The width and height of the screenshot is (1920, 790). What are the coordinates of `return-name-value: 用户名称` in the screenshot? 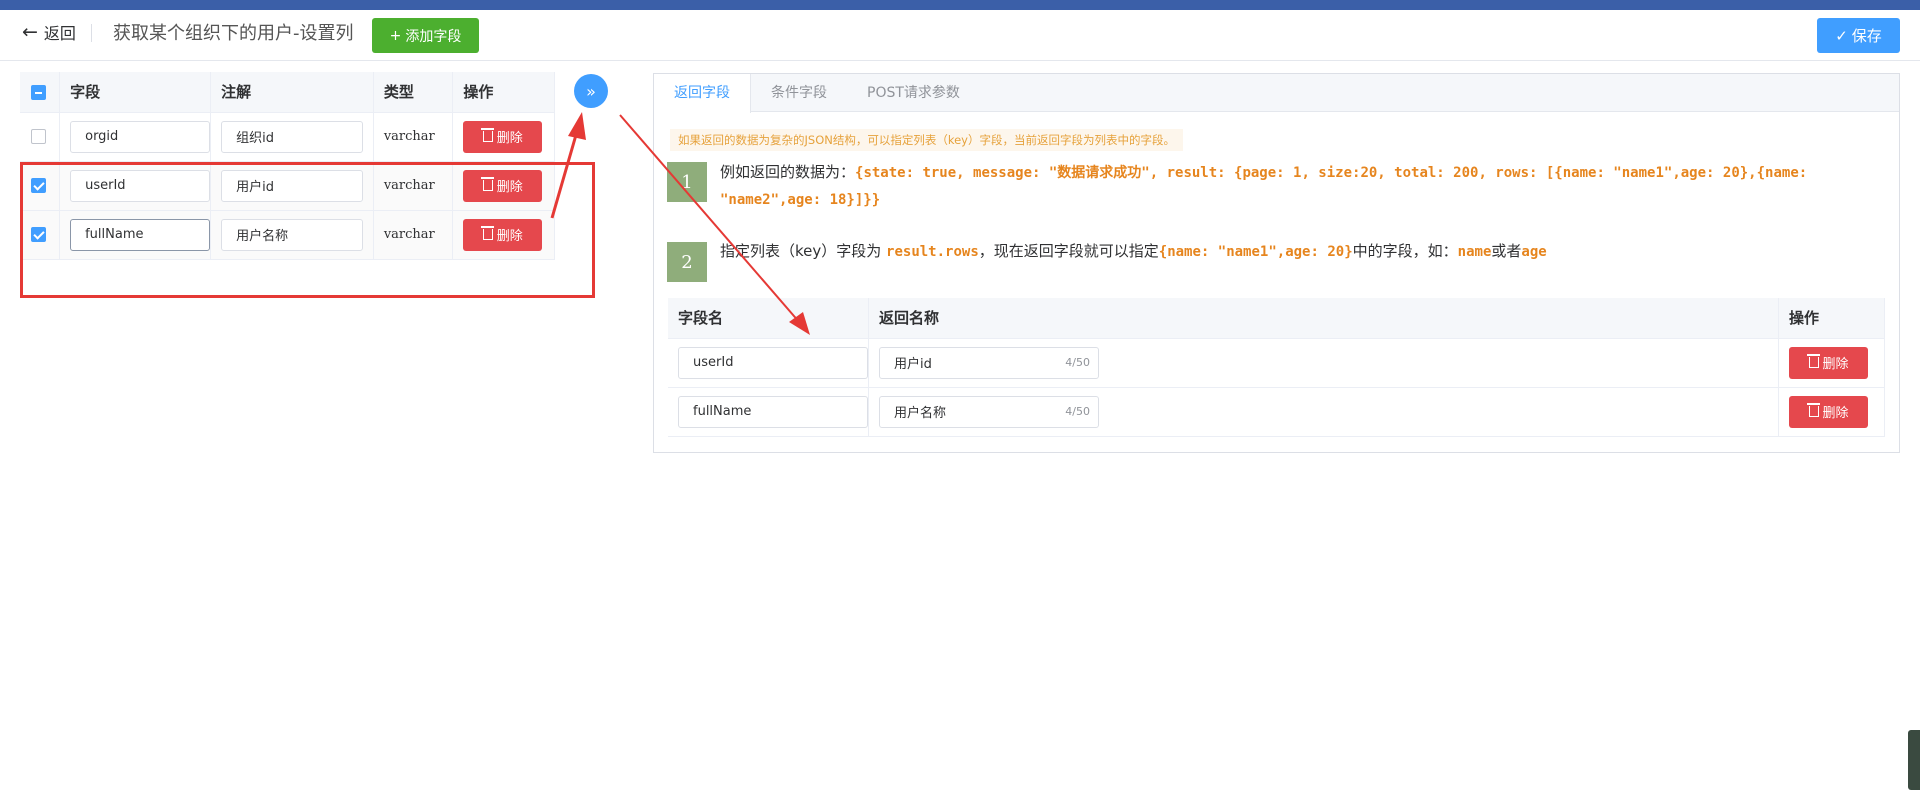 It's located at (920, 413).